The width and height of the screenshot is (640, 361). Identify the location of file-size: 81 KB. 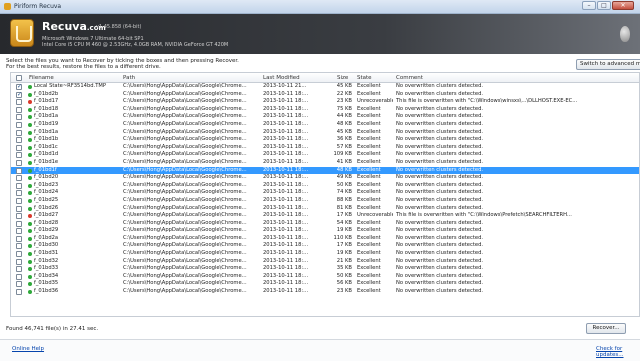
(344, 207).